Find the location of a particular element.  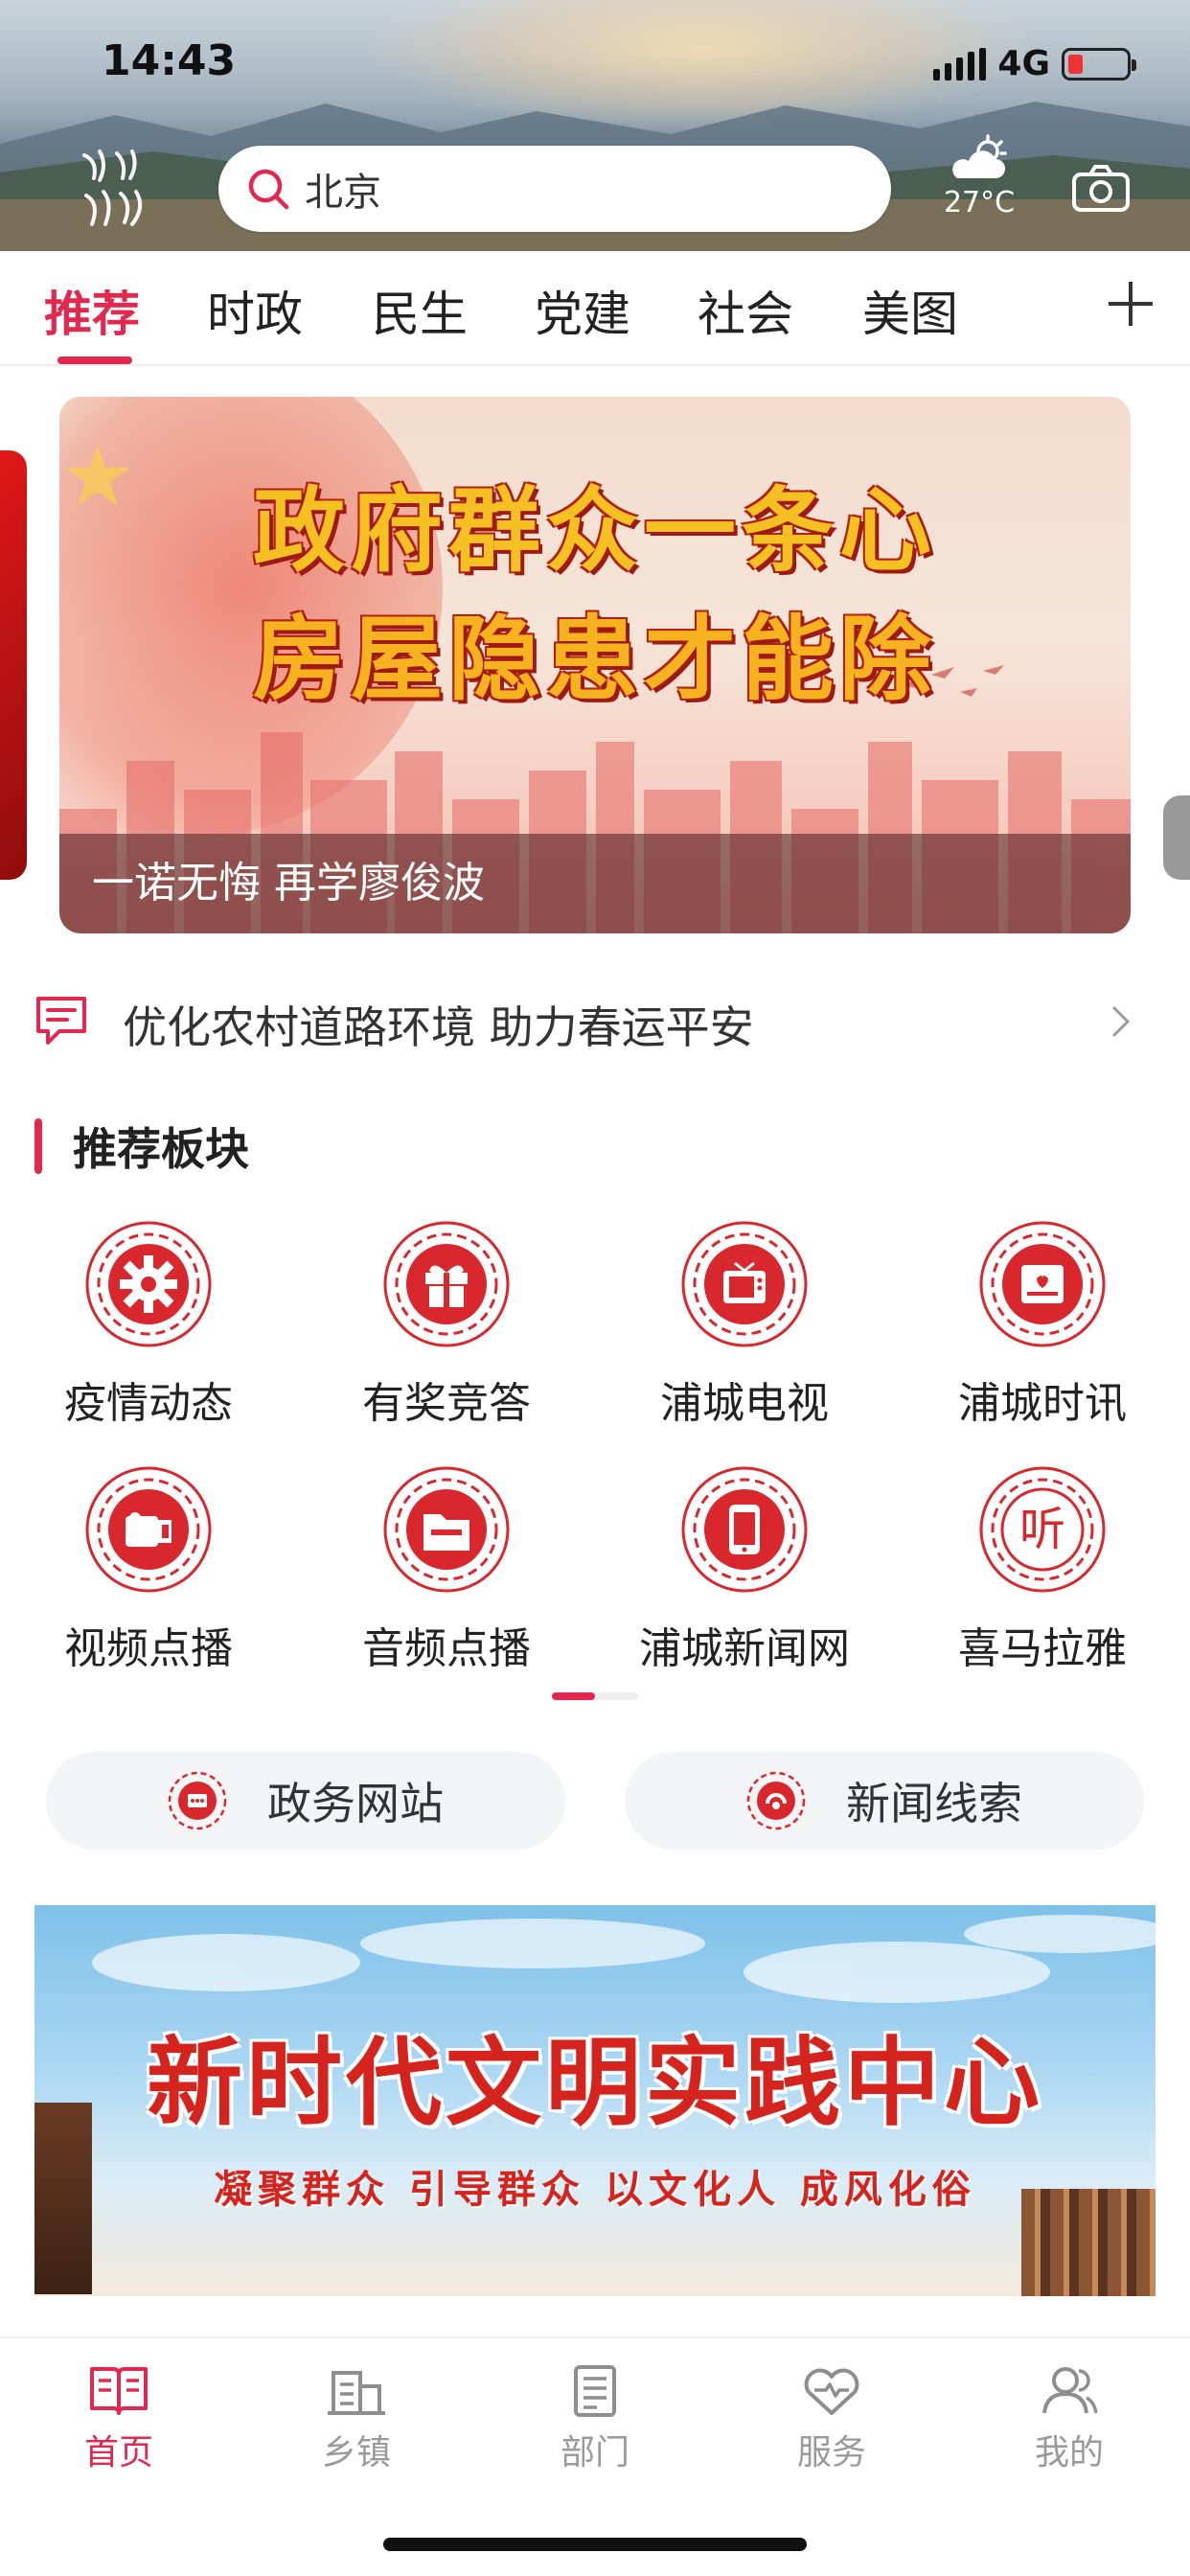

search-input: 北京 is located at coordinates (343, 189).